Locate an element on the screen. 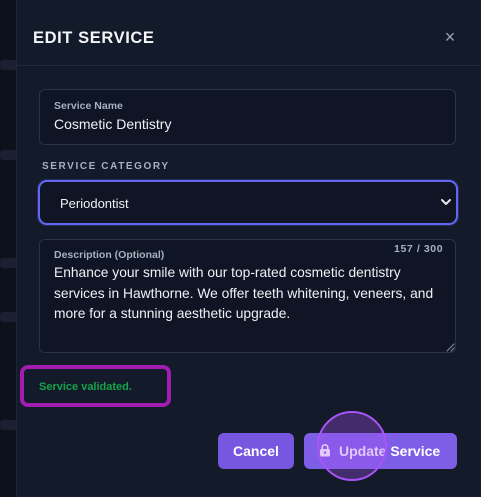  selected-category: Periodontist is located at coordinates (94, 203).